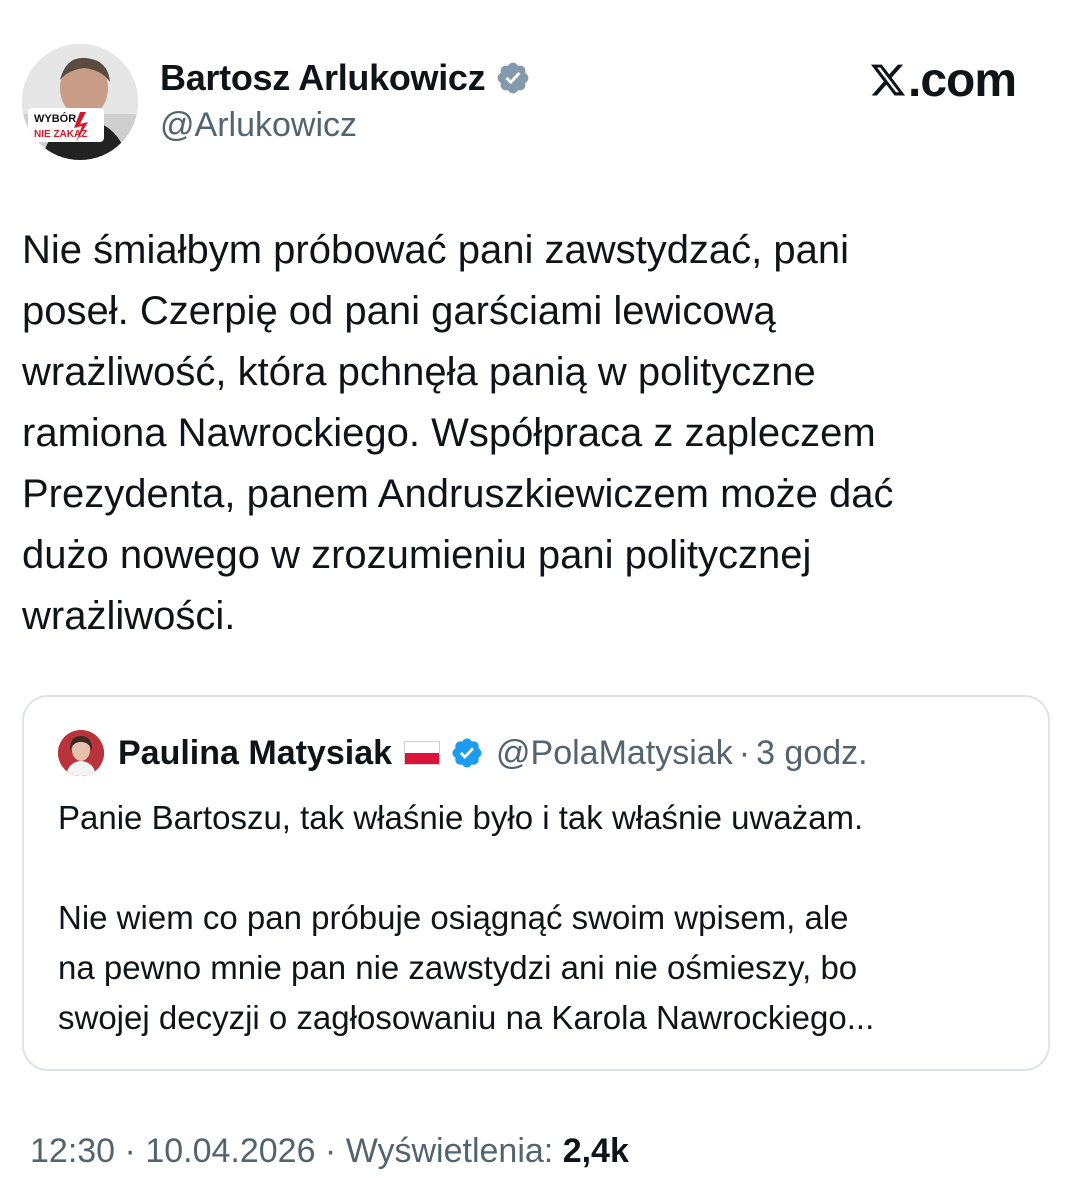 This screenshot has width=1075, height=1200. What do you see at coordinates (230, 1151) in the screenshot?
I see `tweet-date: 10.04.2026` at bounding box center [230, 1151].